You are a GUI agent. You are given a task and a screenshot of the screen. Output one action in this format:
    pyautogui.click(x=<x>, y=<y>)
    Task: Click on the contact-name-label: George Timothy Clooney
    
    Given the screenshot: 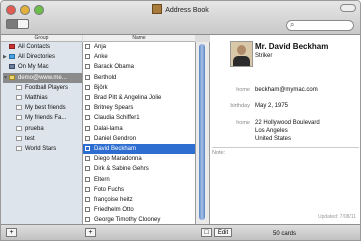 What is the action you would take?
    pyautogui.click(x=127, y=220)
    